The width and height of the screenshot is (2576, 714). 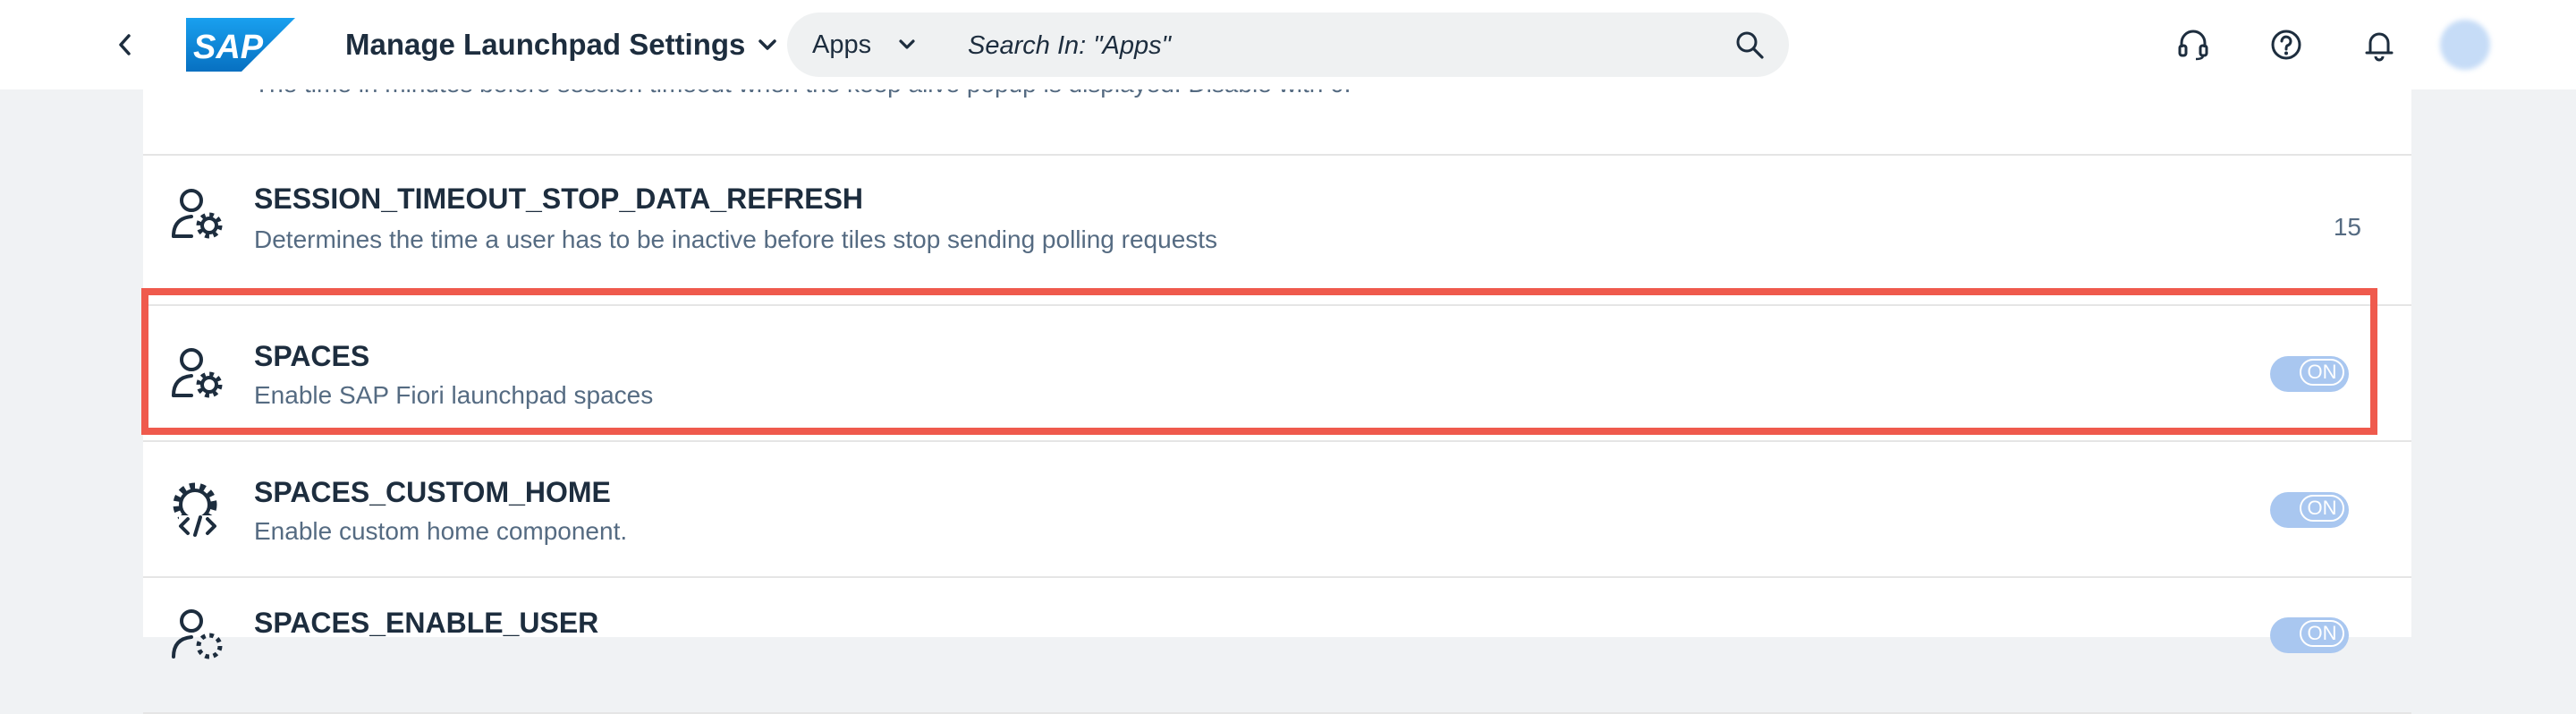 I want to click on help-icon, so click(x=2286, y=45).